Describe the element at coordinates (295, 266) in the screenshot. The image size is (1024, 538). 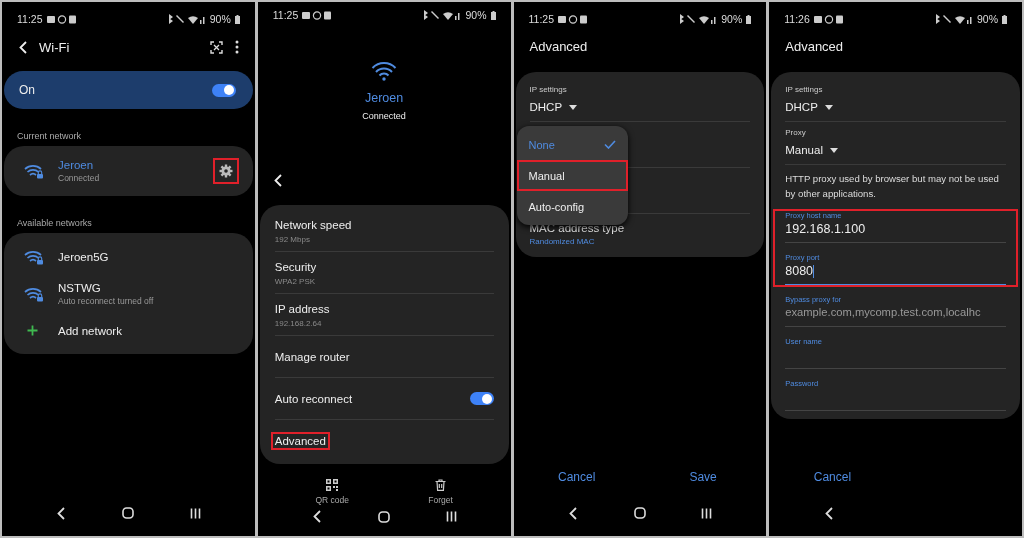
I see `setting-label: Security` at that location.